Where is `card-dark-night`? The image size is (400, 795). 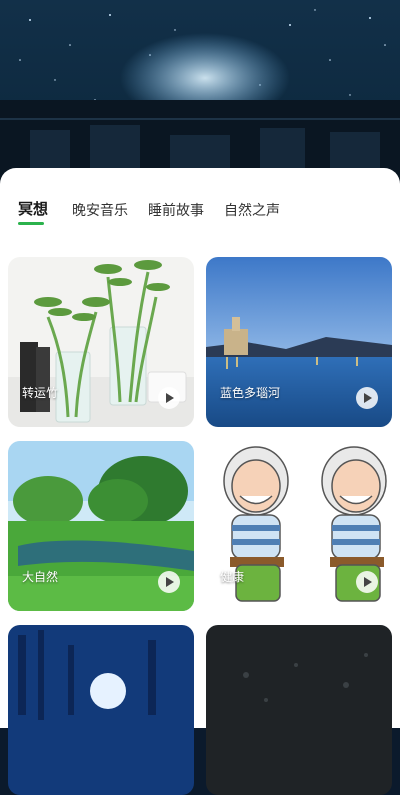
card-dark-night is located at coordinates (299, 710).